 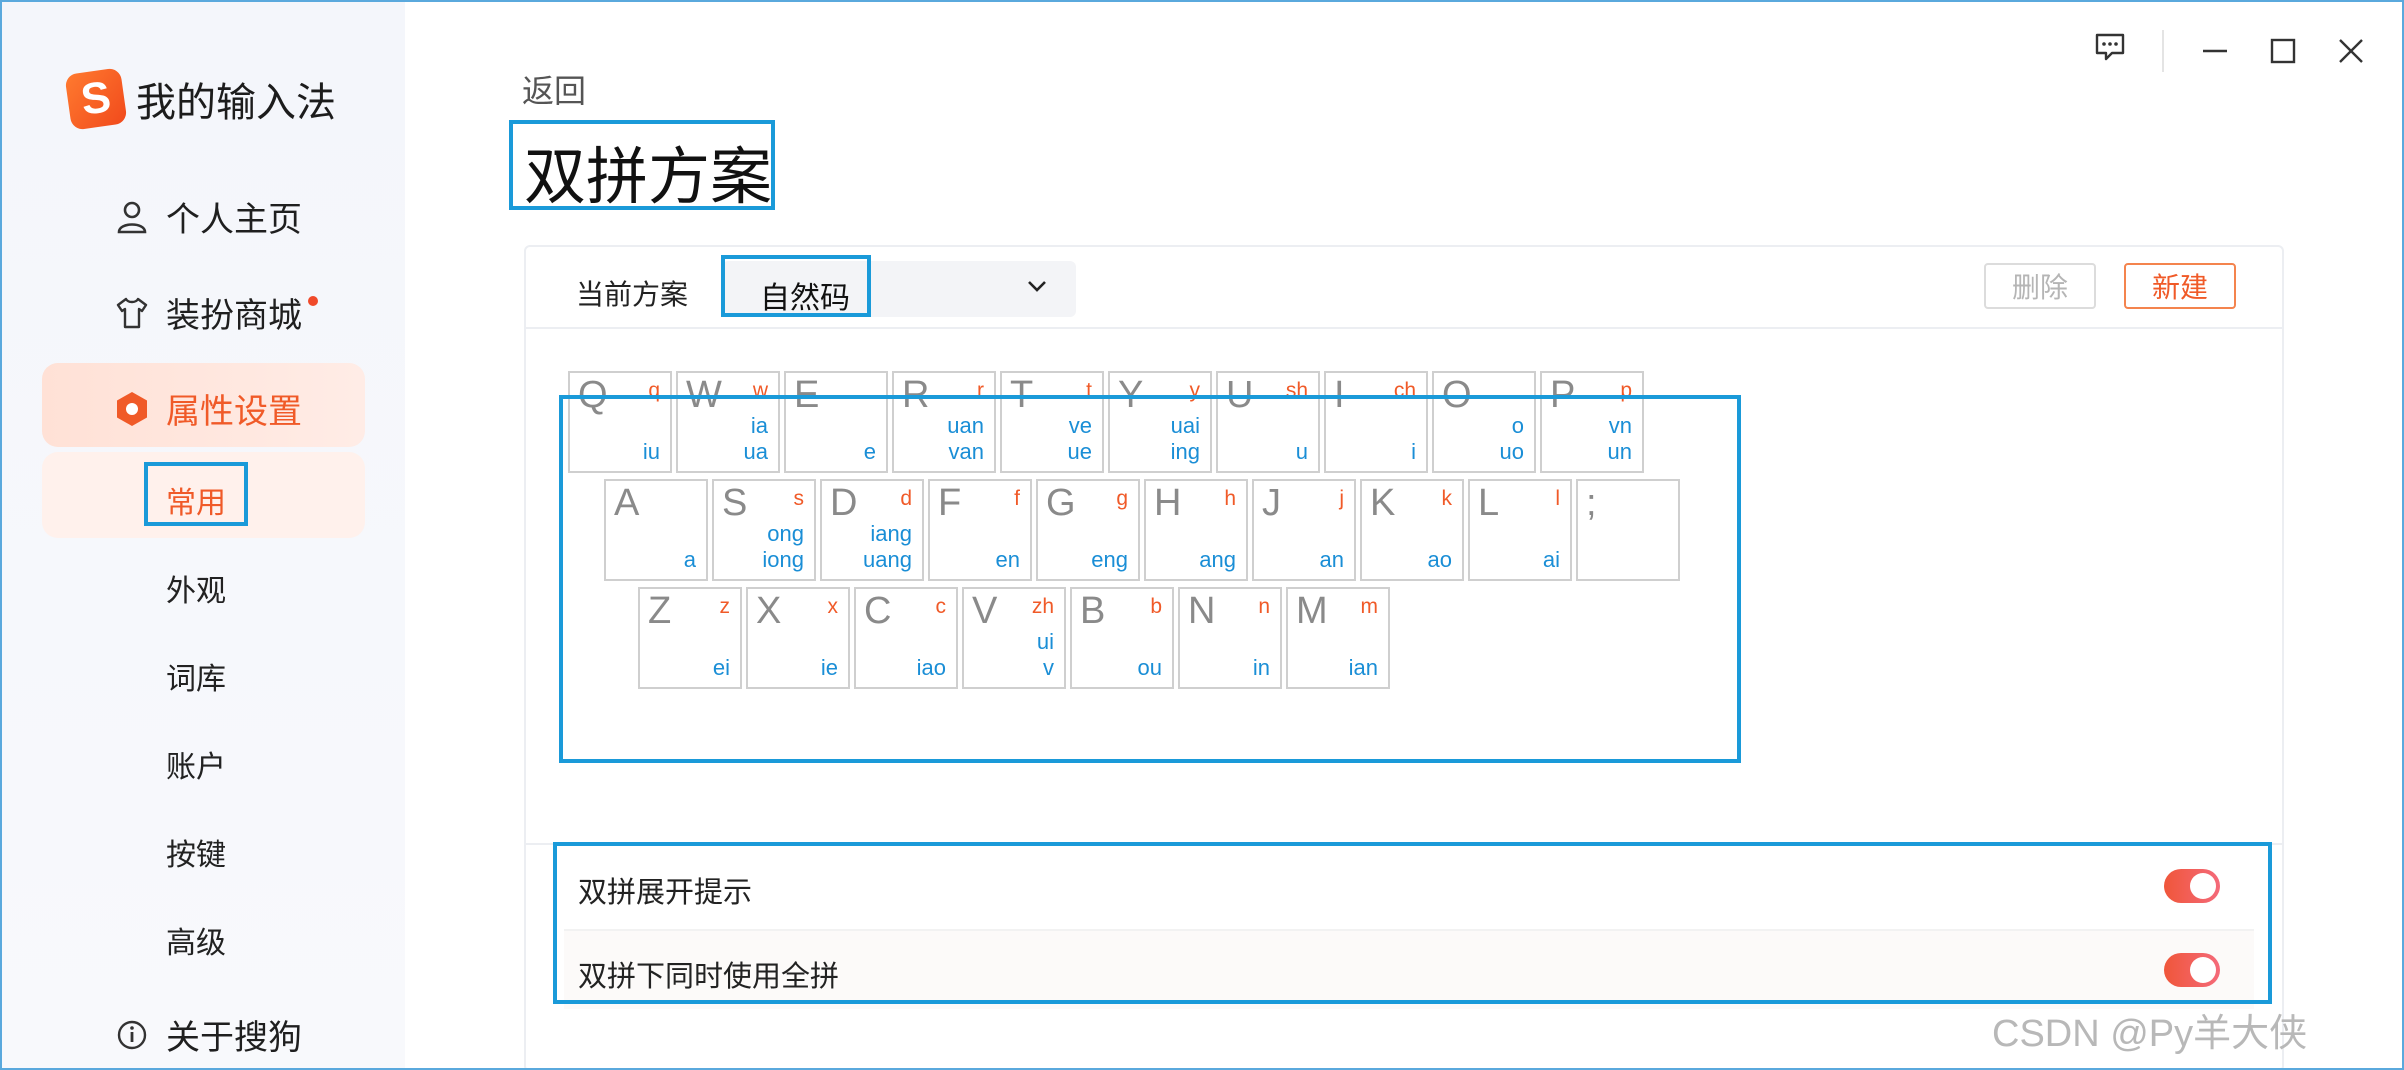 What do you see at coordinates (2110, 51) in the screenshot?
I see `feedback-icon` at bounding box center [2110, 51].